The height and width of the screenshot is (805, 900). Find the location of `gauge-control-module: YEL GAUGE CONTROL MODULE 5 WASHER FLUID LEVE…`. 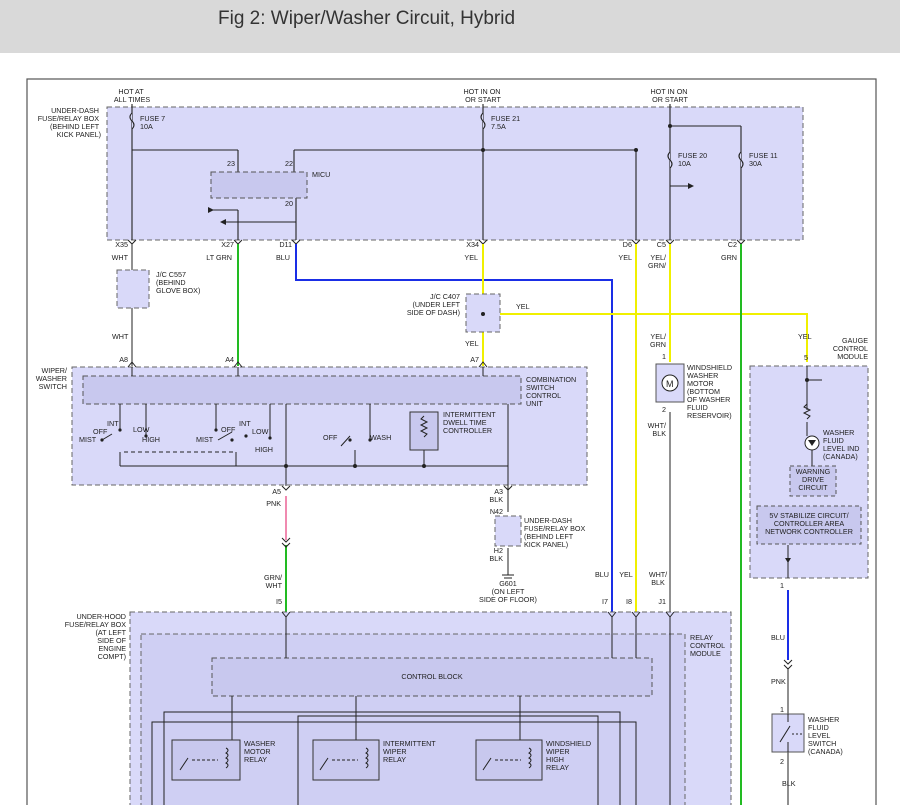

gauge-control-module: YEL GAUGE CONTROL MODULE 5 WASHER FLUID LEVE… is located at coordinates (809, 461).